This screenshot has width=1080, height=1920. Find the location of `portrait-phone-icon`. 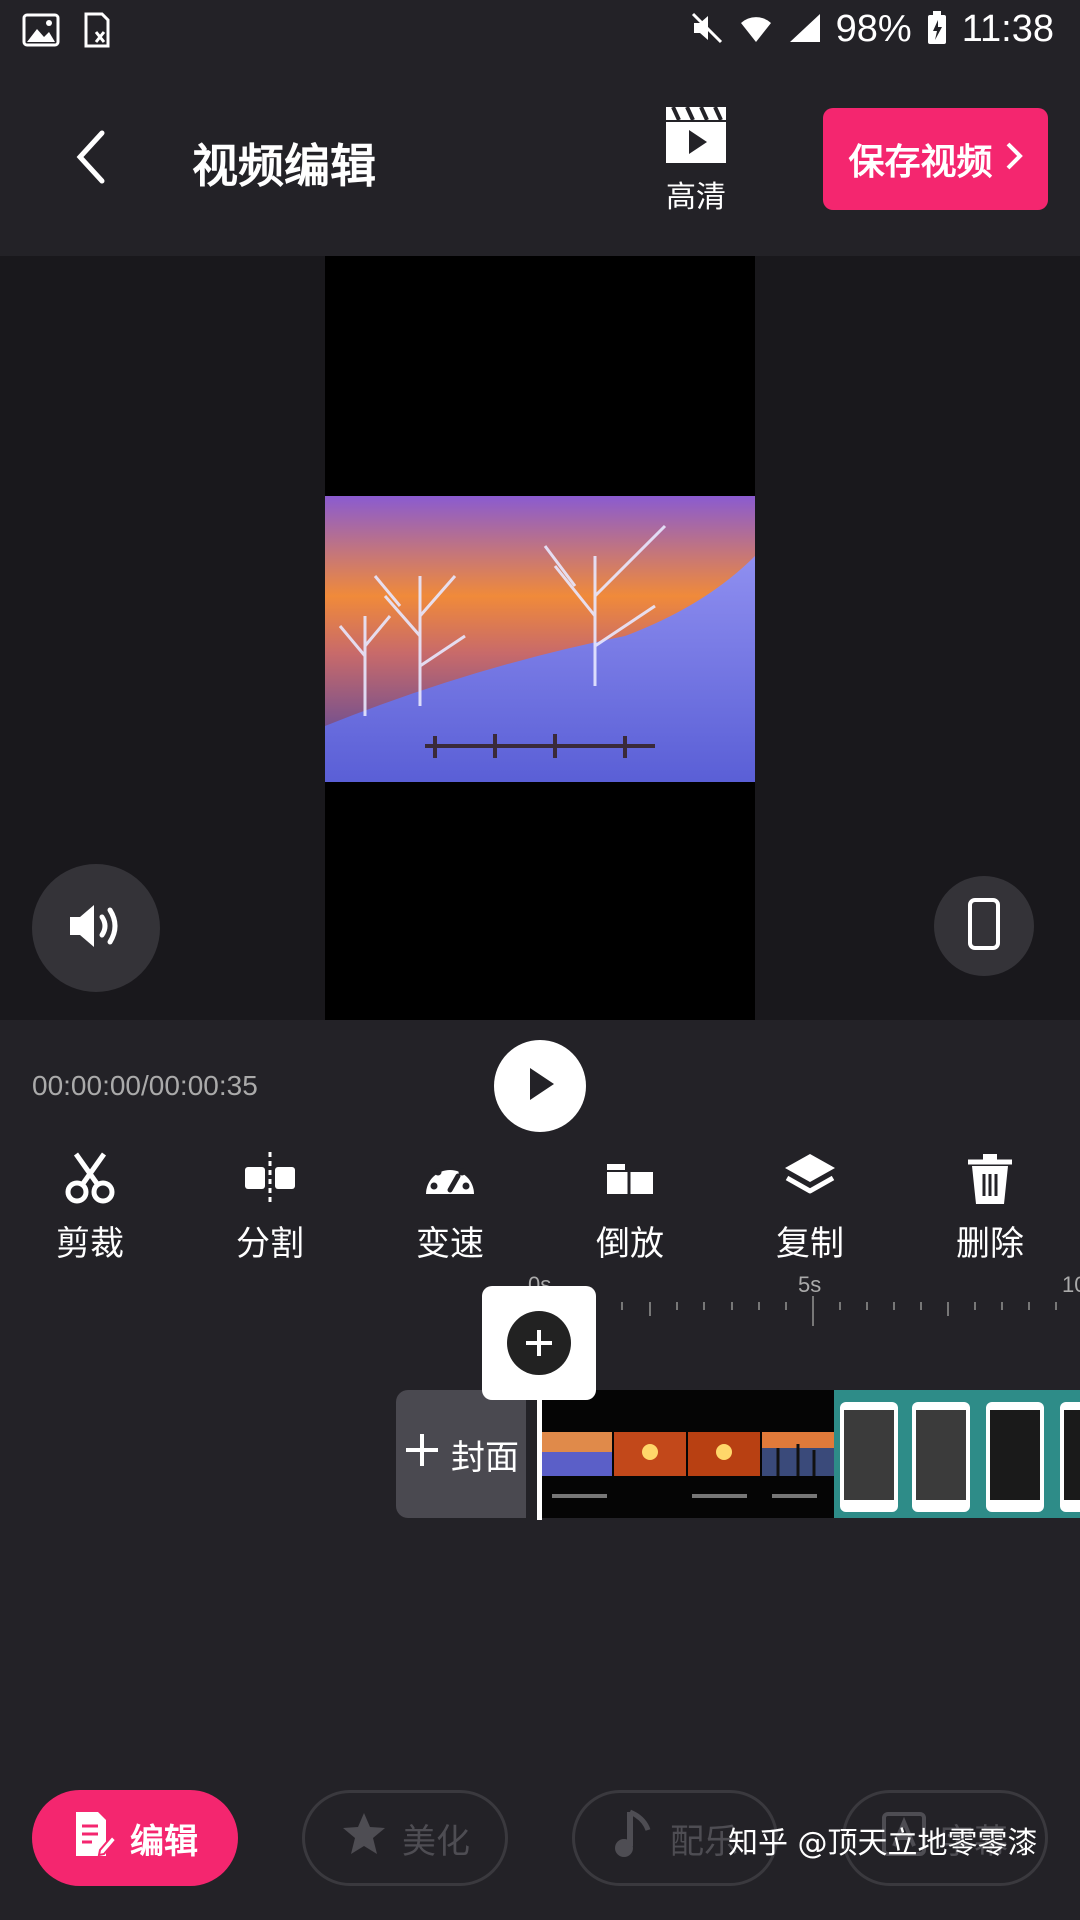

portrait-phone-icon is located at coordinates (984, 926).